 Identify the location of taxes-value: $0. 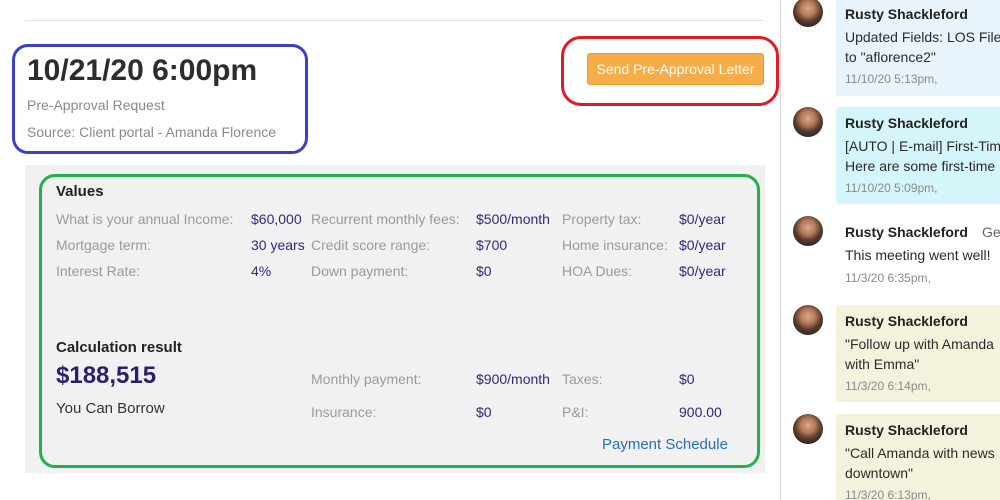
(687, 379).